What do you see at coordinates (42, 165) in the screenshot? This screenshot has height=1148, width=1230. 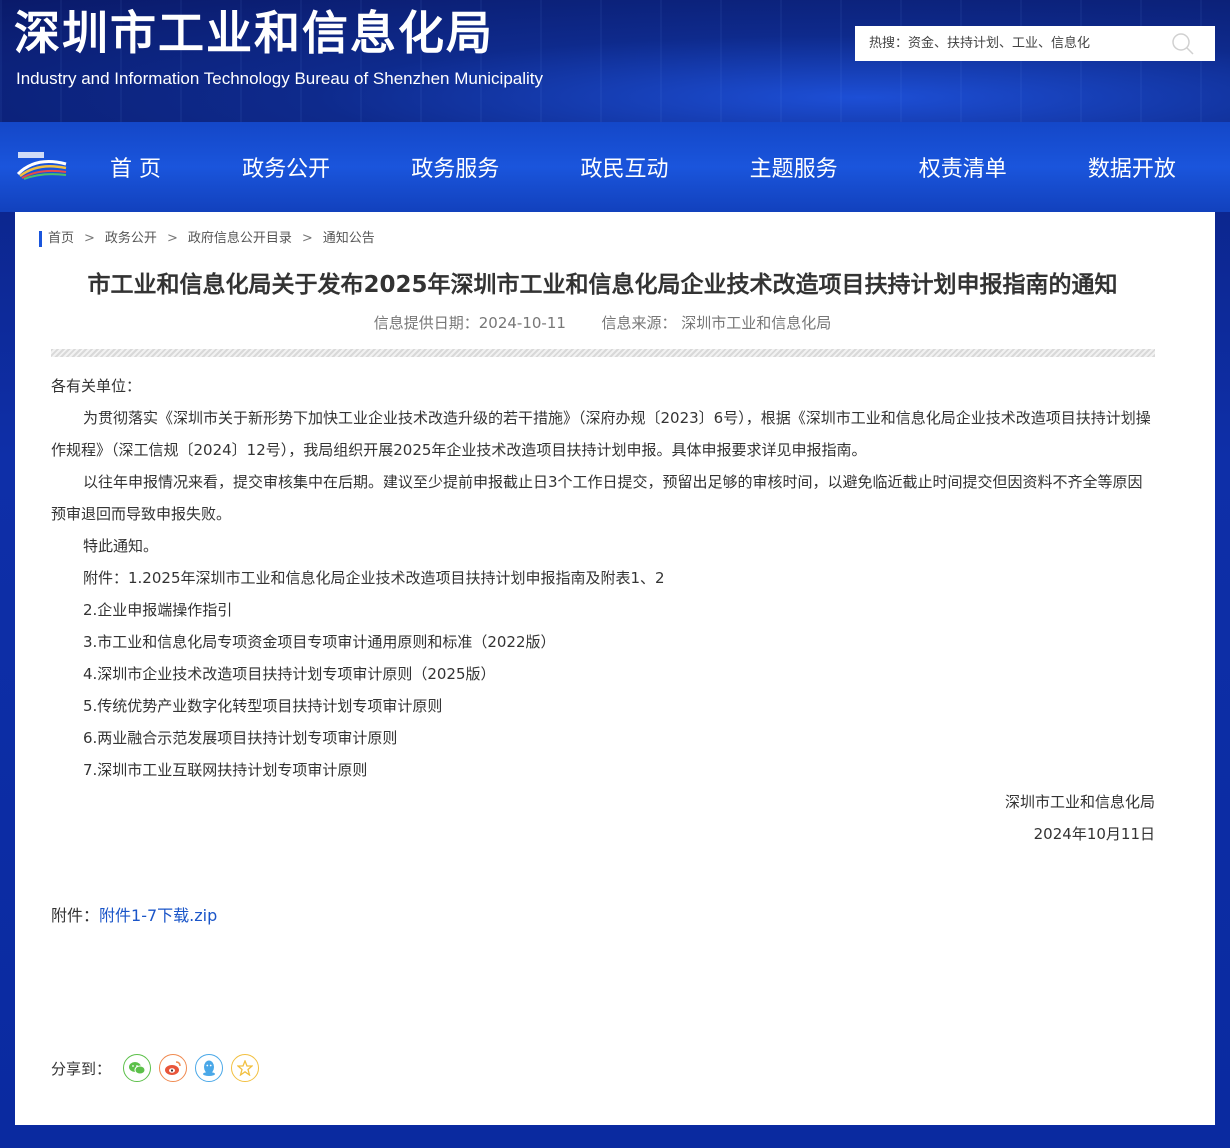 I see `city-logo-icon` at bounding box center [42, 165].